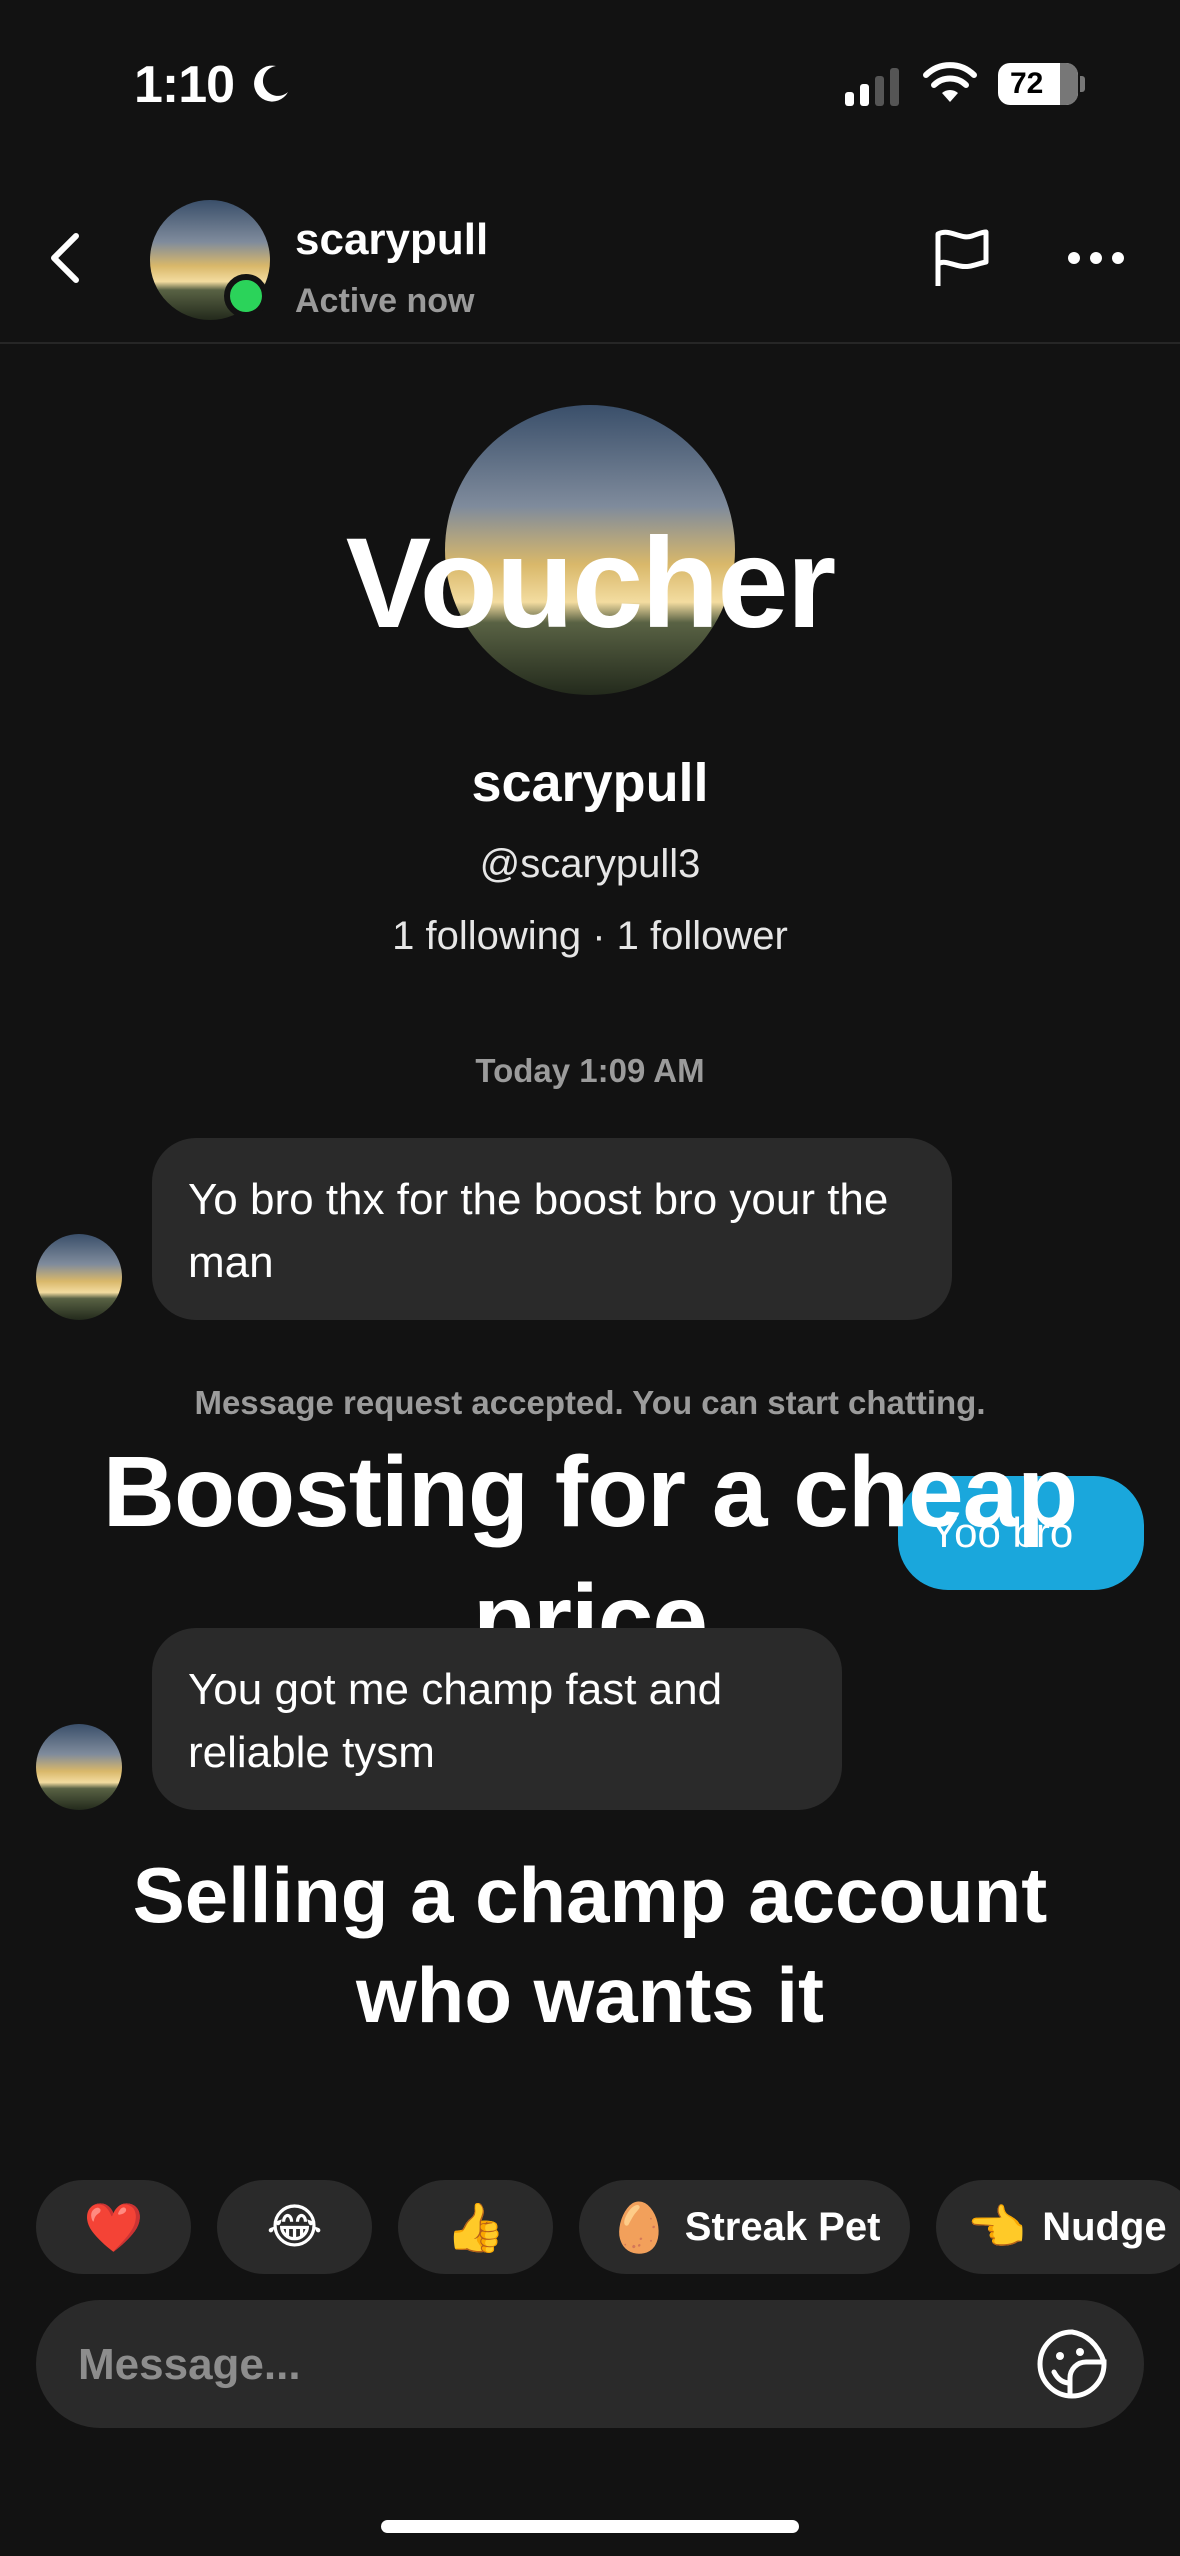 This screenshot has width=1180, height=2556. I want to click on sticker-icon, so click(1072, 2364).